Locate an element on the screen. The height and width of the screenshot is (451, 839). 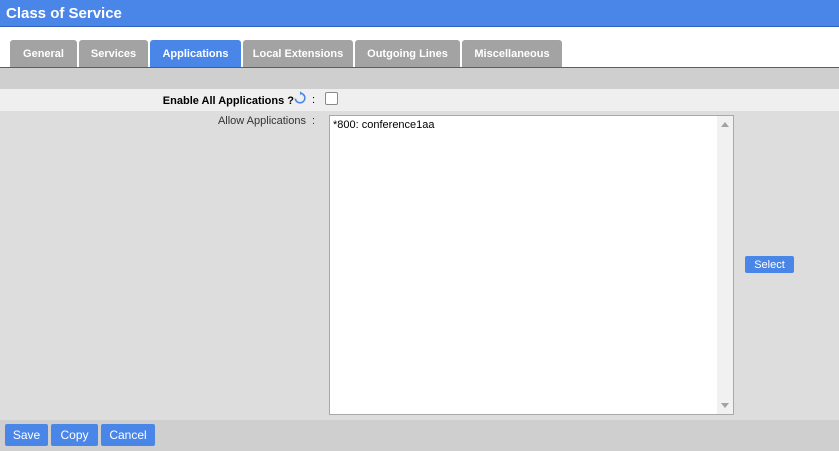
enable-all-checkbox is located at coordinates (331, 98).